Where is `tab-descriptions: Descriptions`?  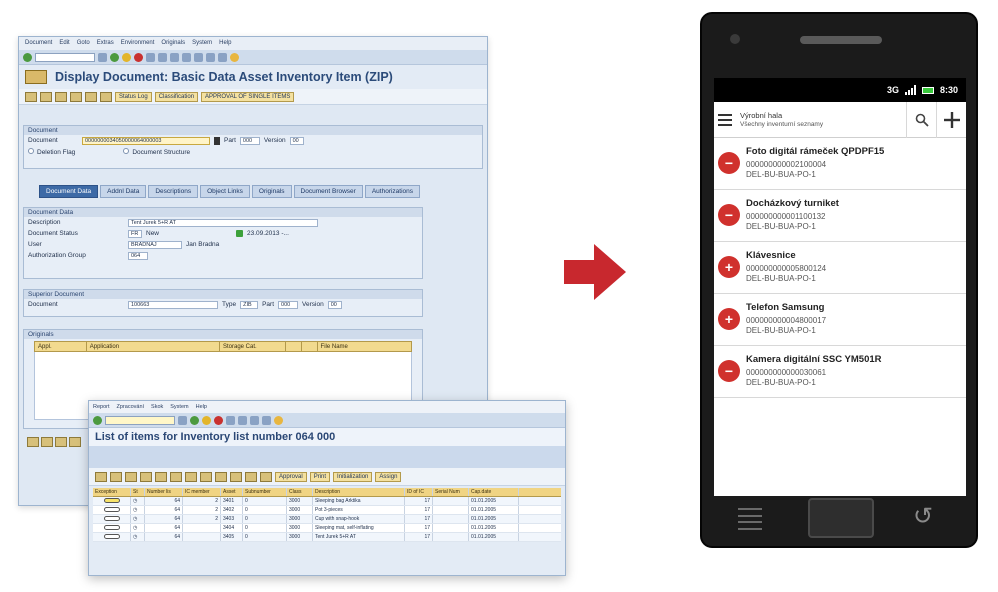 tab-descriptions: Descriptions is located at coordinates (173, 191).